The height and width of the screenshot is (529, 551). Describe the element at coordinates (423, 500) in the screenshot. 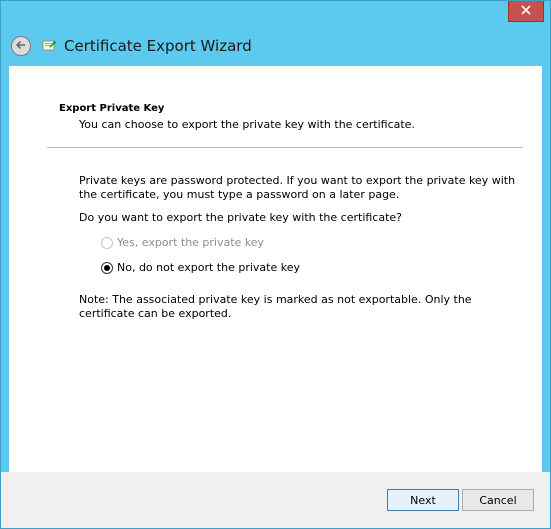

I see `next-button: Next` at that location.